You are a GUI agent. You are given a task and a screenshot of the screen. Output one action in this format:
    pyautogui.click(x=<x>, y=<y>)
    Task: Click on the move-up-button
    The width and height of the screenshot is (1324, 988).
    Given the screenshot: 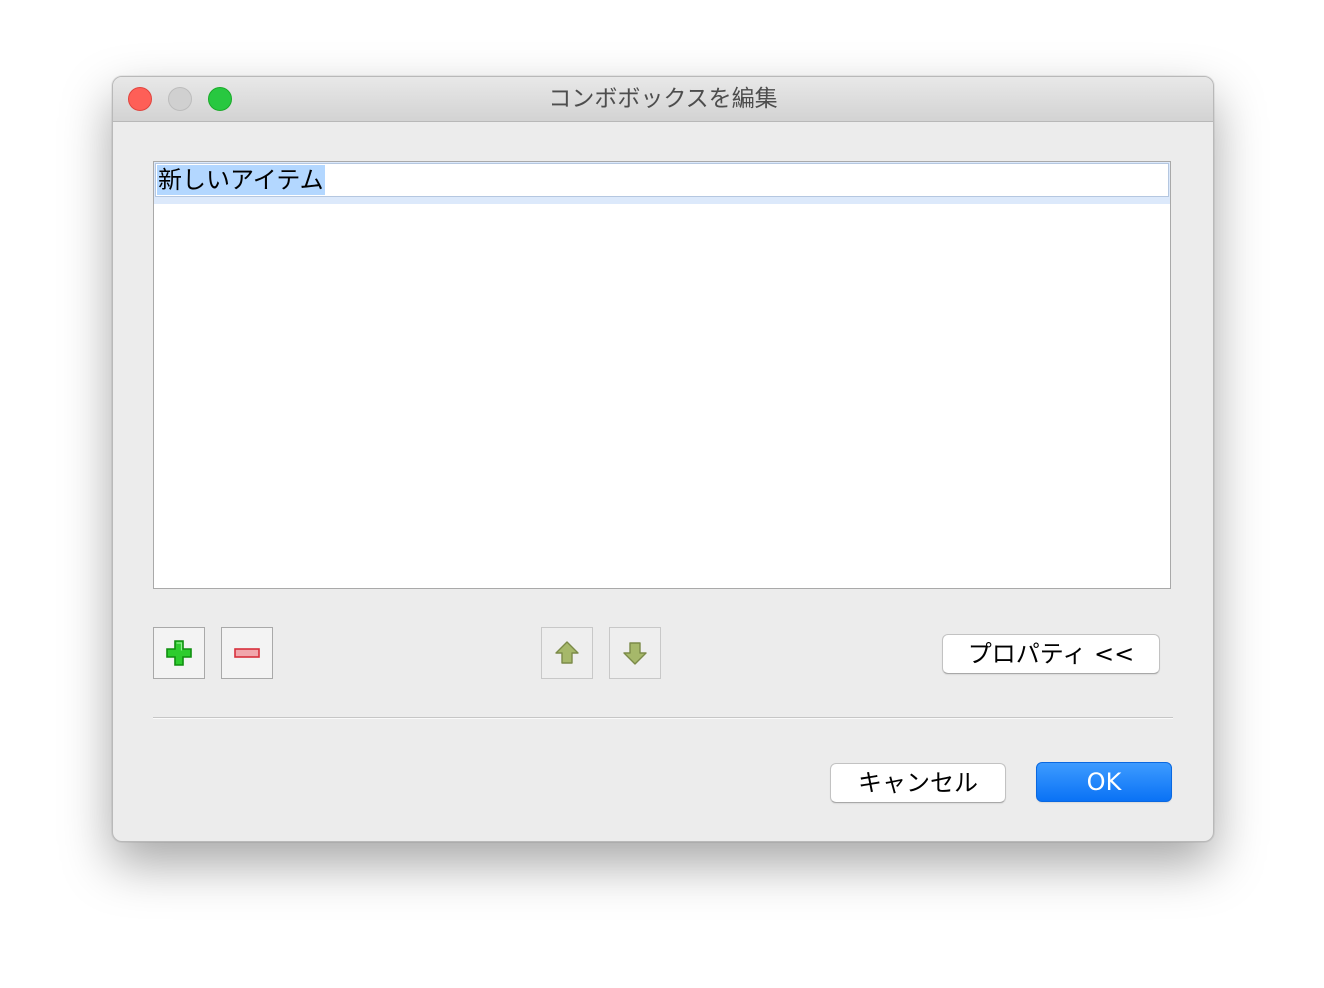 What is the action you would take?
    pyautogui.click(x=567, y=653)
    